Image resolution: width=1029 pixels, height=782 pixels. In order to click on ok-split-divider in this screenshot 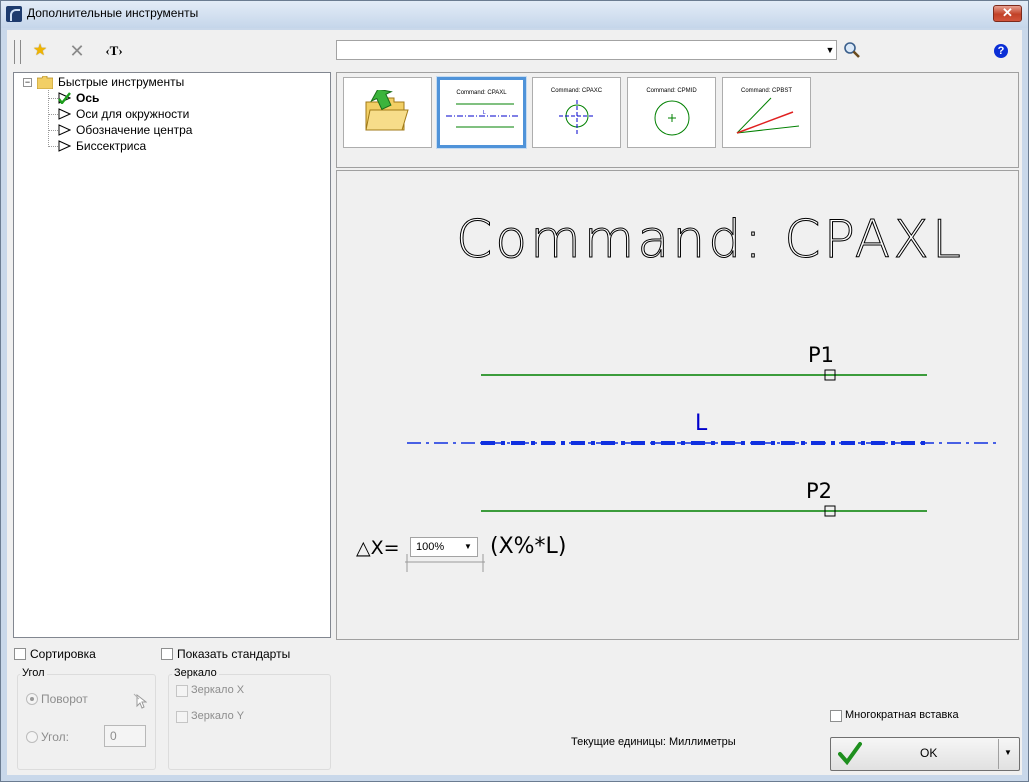, I will do `click(998, 754)`.